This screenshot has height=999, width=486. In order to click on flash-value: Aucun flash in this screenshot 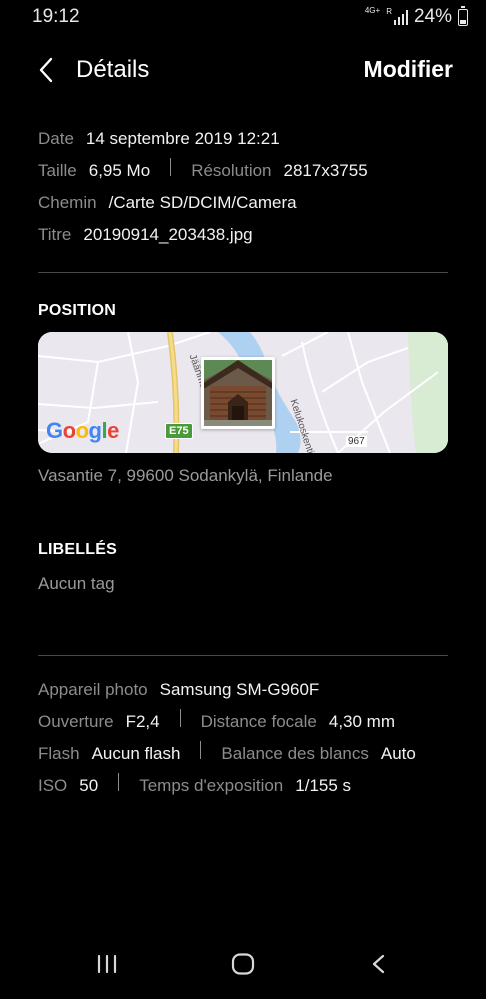, I will do `click(136, 753)`.